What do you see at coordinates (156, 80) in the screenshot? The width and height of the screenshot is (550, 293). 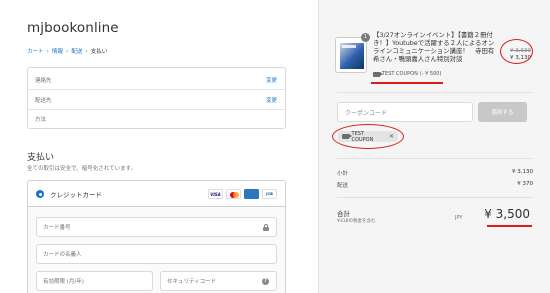 I see `contact-row: 連絡先 変更` at bounding box center [156, 80].